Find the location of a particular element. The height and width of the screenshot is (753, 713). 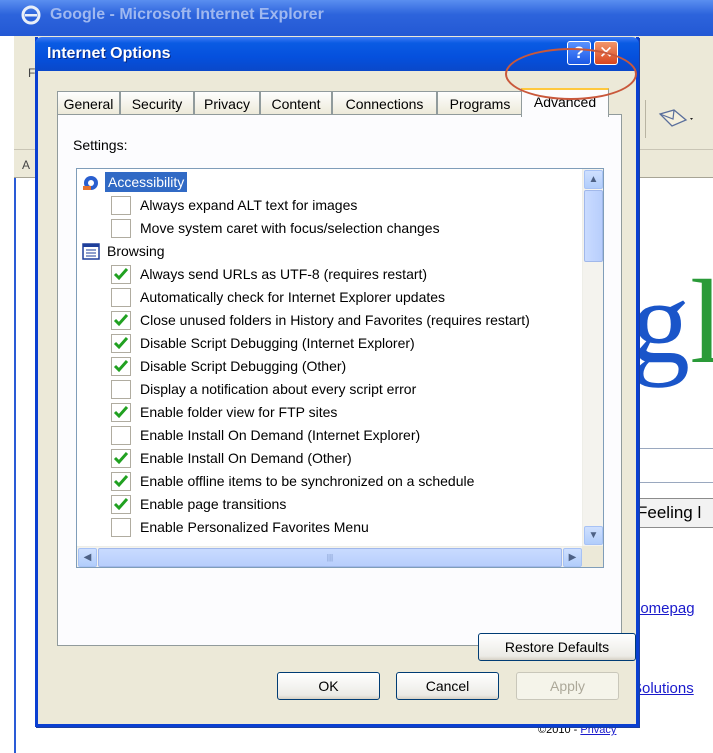

apply-button: Apply is located at coordinates (567, 686).